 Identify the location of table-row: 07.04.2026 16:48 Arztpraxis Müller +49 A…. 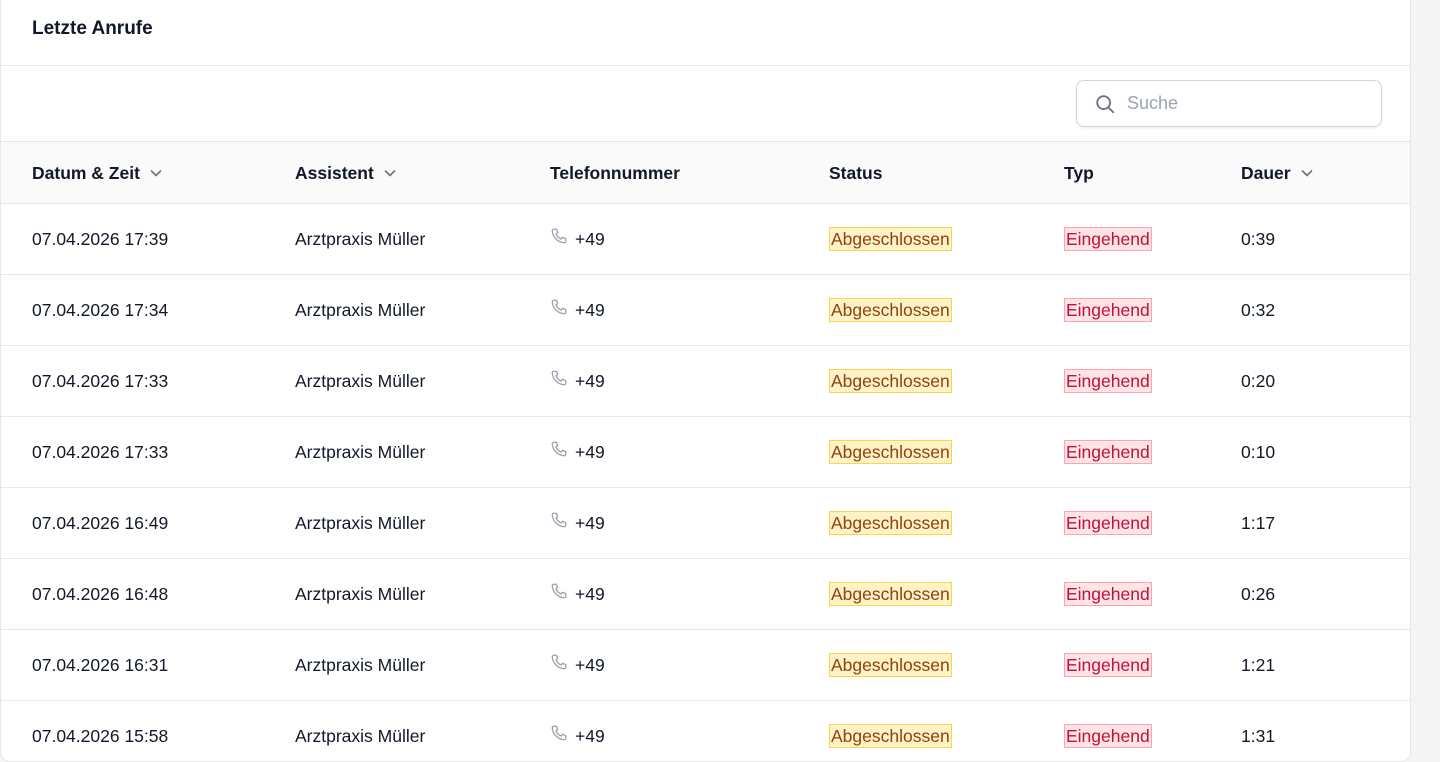
(705, 594).